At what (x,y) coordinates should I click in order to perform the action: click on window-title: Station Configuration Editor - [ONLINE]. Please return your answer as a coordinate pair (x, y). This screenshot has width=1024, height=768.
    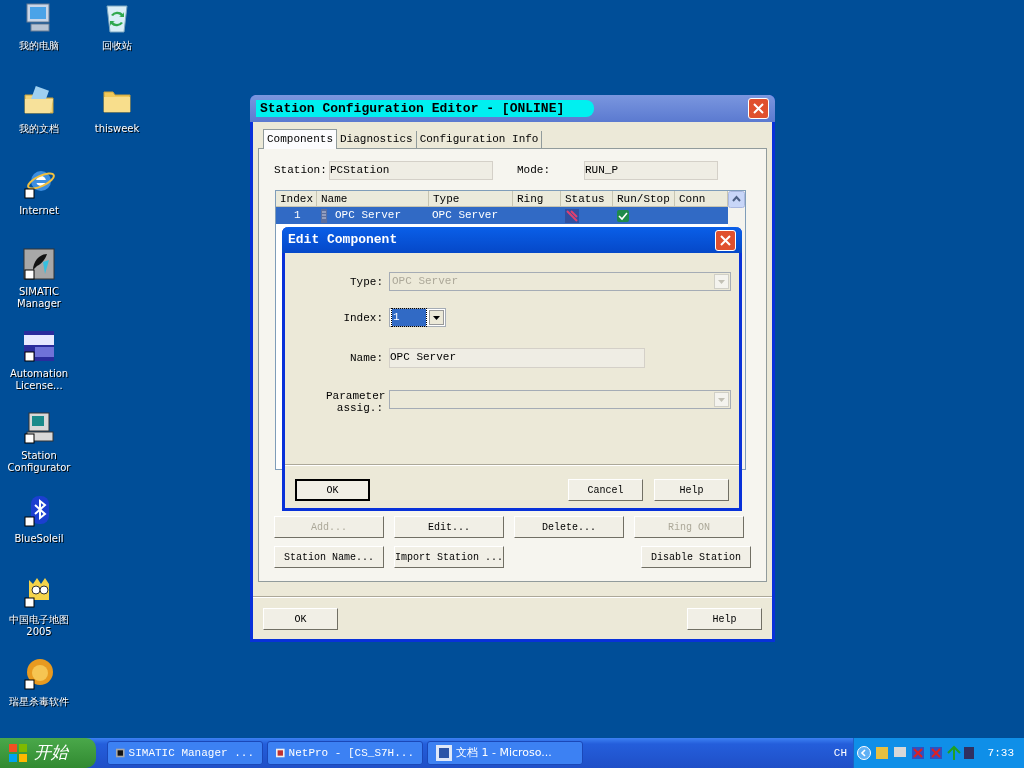
    Looking at the image, I should click on (425, 108).